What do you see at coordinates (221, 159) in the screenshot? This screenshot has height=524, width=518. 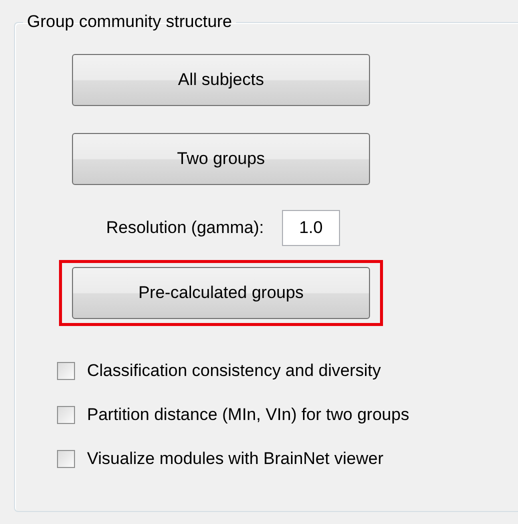 I see `push-button: Two groups` at bounding box center [221, 159].